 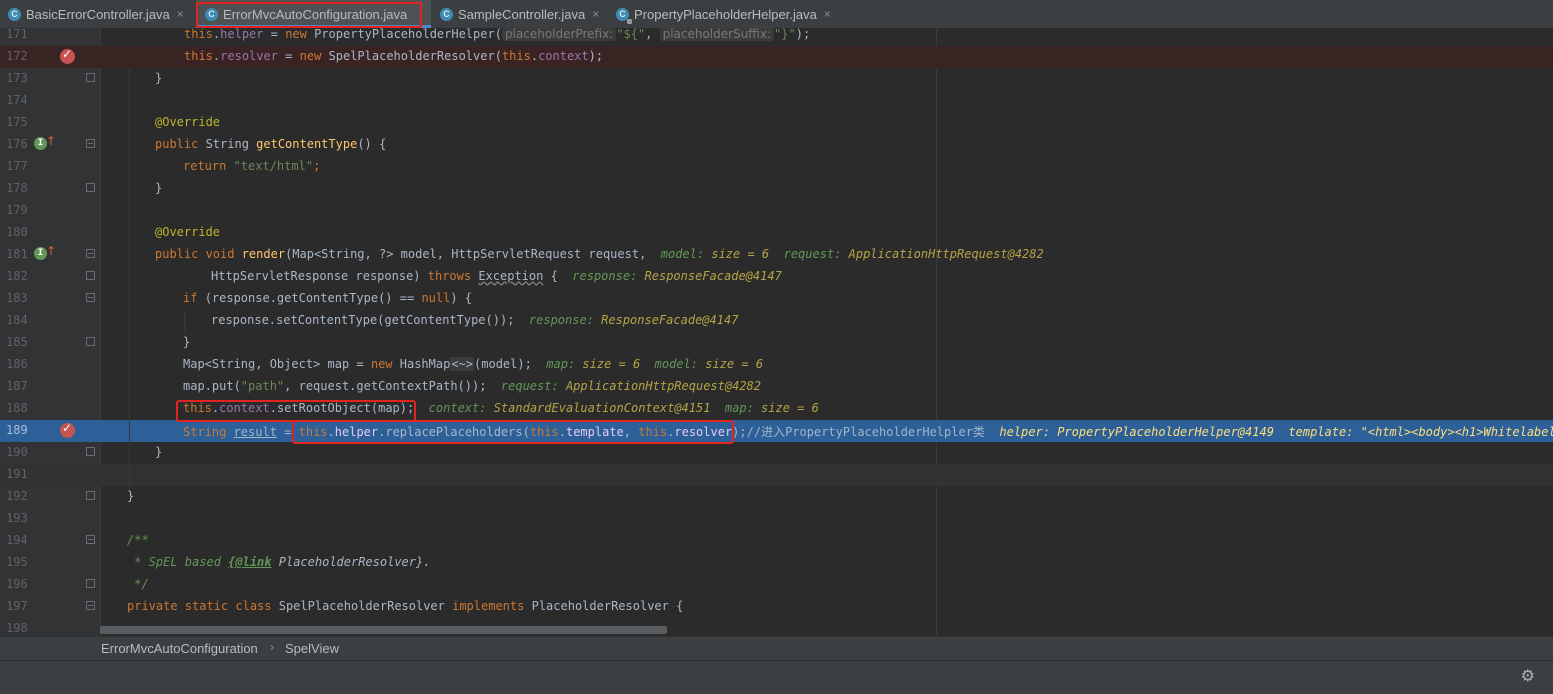 What do you see at coordinates (526, 14) in the screenshot?
I see `tab-sample-controller: C SampleController.java ×` at bounding box center [526, 14].